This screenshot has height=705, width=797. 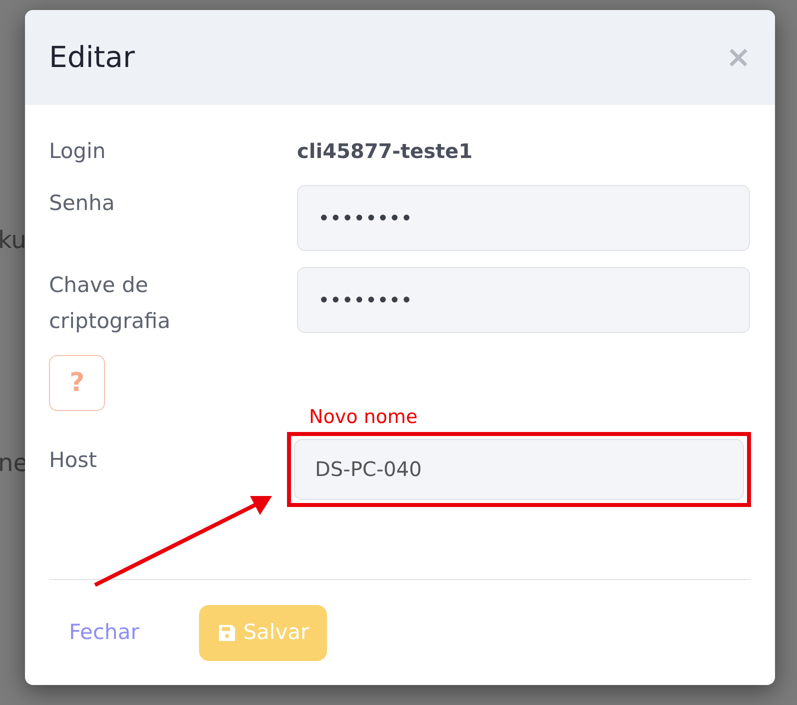 I want to click on page-text: ku, so click(x=13, y=240).